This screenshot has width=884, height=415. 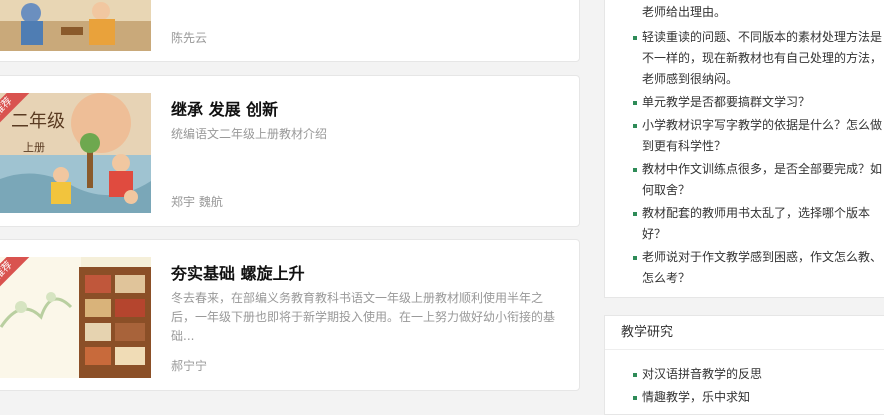 What do you see at coordinates (249, 134) in the screenshot?
I see `article-description: 统编语文二年级上册教材介绍` at bounding box center [249, 134].